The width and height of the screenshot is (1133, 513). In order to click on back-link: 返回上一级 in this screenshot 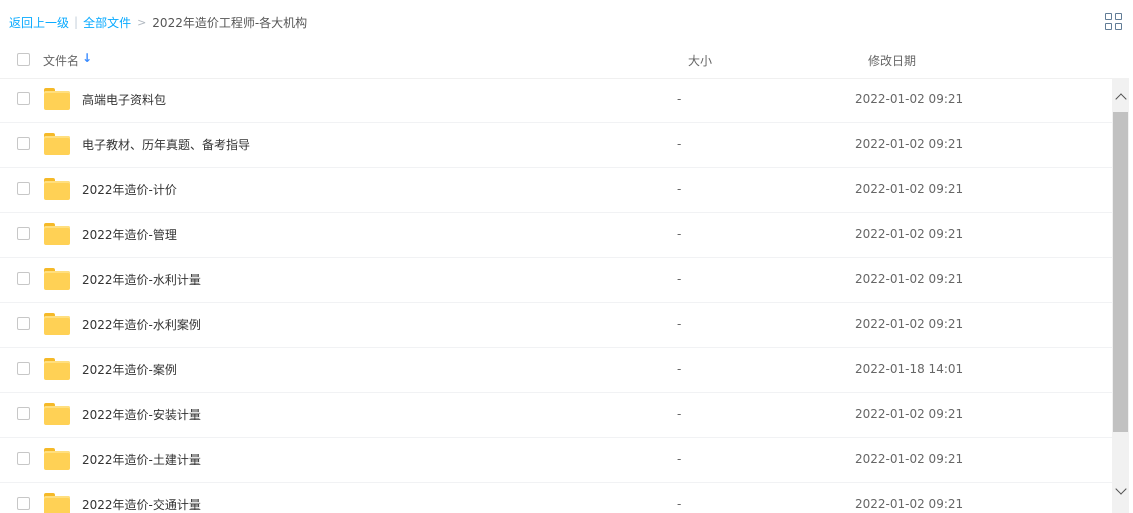, I will do `click(39, 22)`.